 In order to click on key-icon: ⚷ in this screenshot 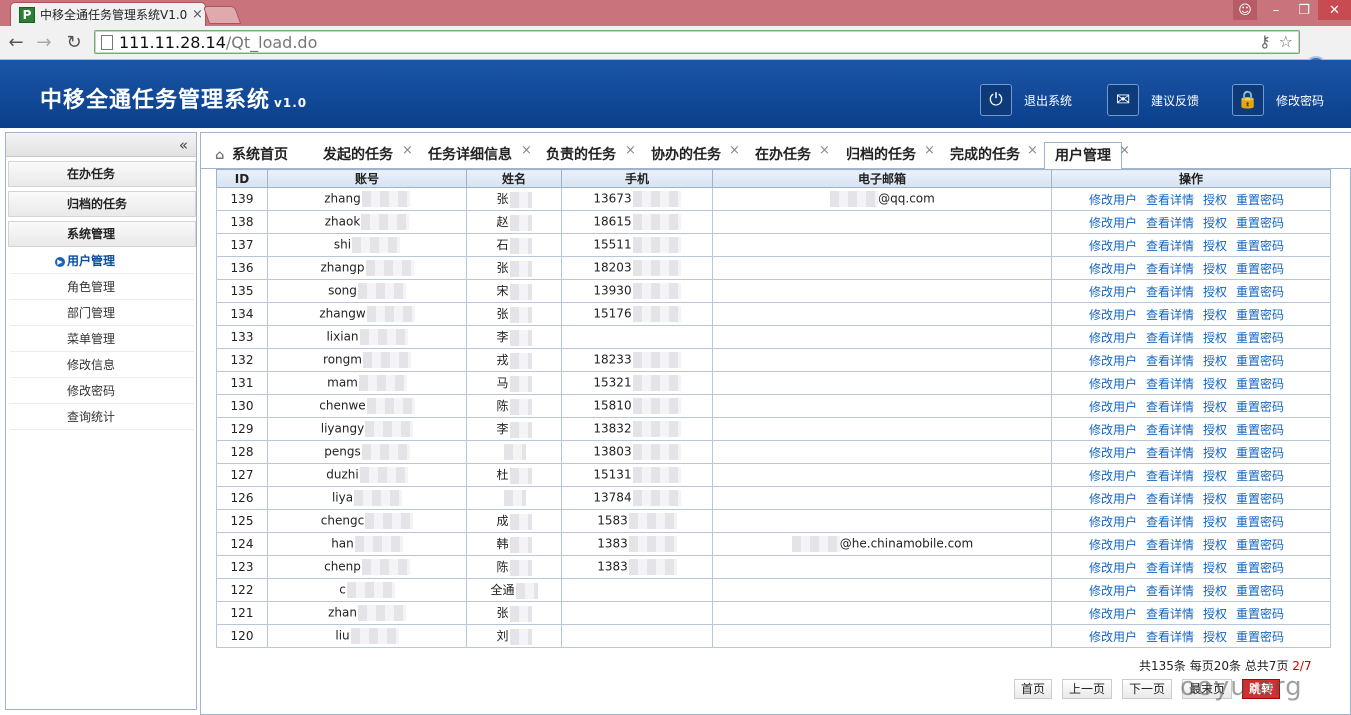, I will do `click(1265, 41)`.